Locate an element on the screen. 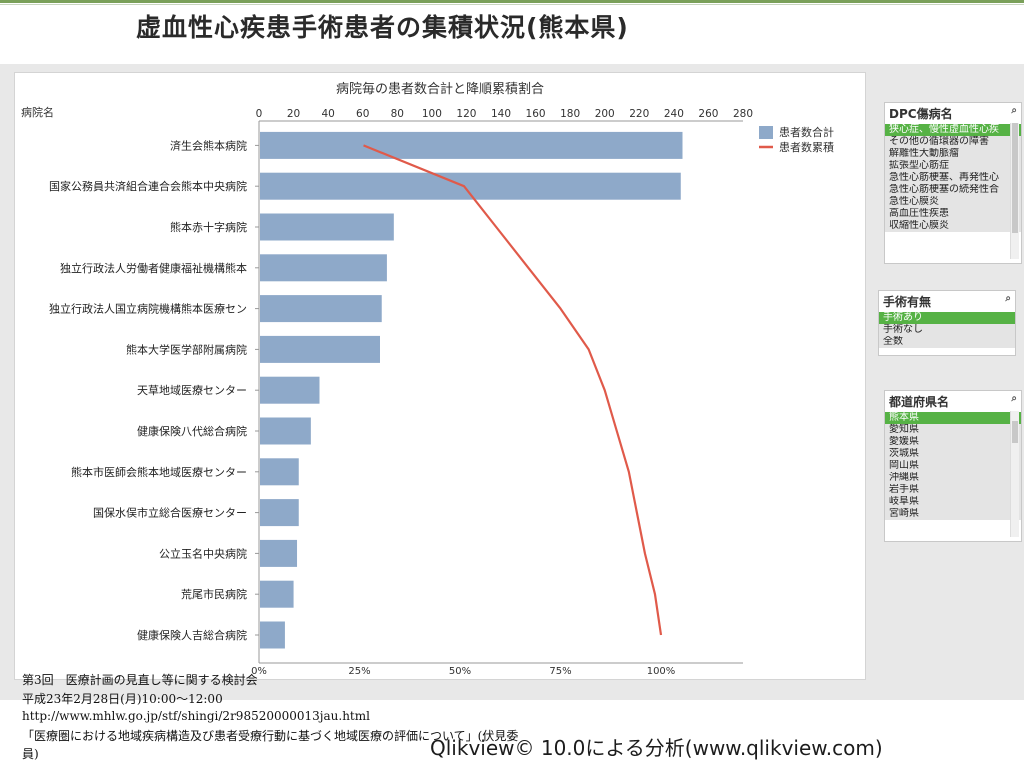 Image resolution: width=1024 pixels, height=768 pixels. listbox-surgery-title: 手術有無 ⌕ is located at coordinates (947, 301).